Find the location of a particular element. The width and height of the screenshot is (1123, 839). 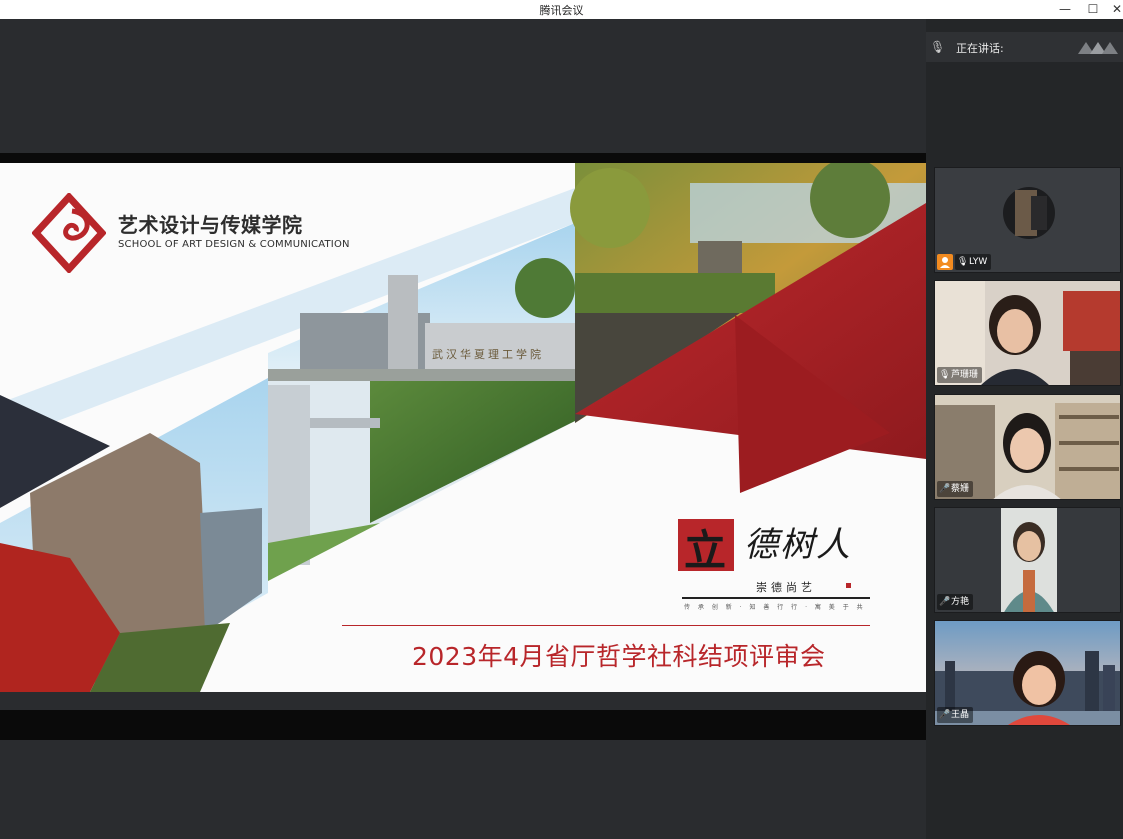

speaking-indicator: 🎙 正在讲话: is located at coordinates (1024, 47).